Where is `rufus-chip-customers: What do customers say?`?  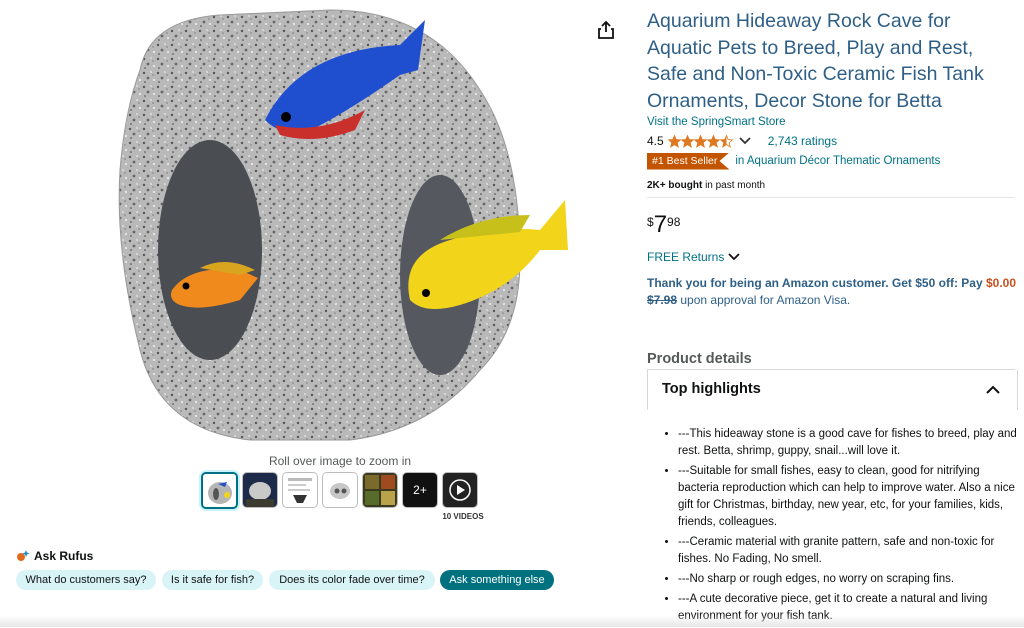
rufus-chip-customers: What do customers say? is located at coordinates (86, 580).